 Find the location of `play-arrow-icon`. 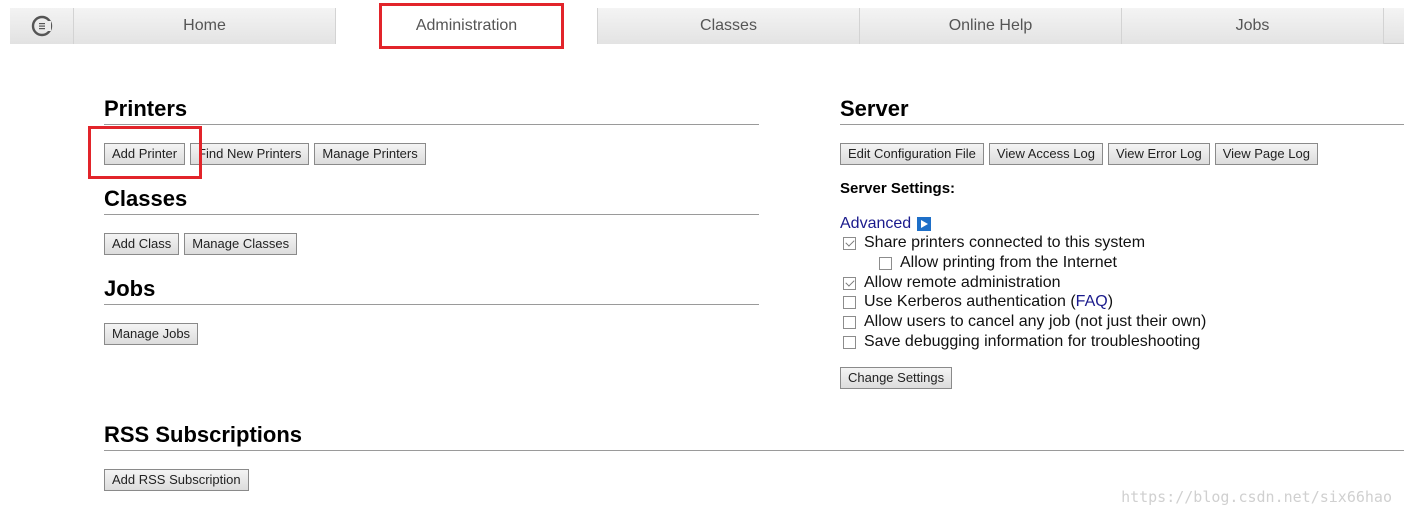

play-arrow-icon is located at coordinates (924, 224).